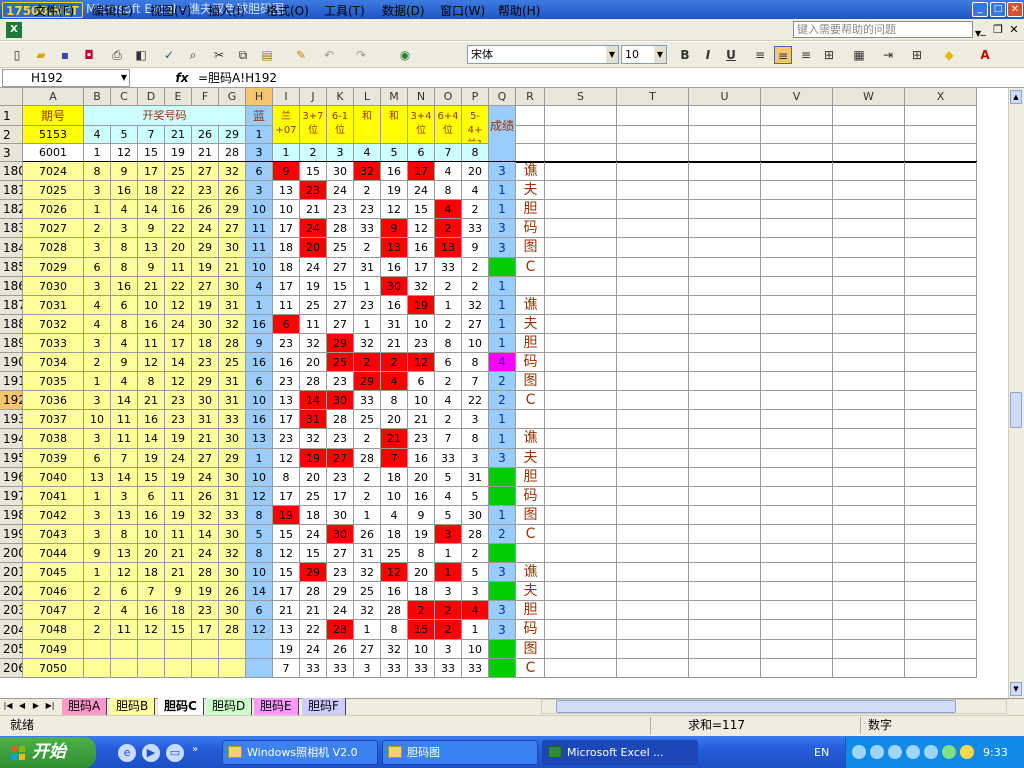 The image size is (1024, 768). Describe the element at coordinates (53, 267) in the screenshot. I see `period-cell: 7029` at that location.